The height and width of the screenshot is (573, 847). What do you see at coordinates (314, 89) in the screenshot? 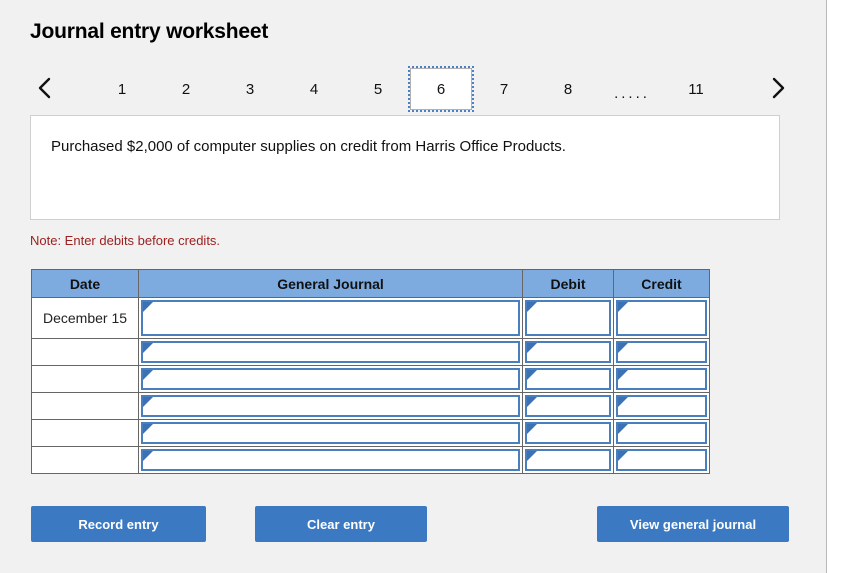
I see `pagination-page-4: 4` at bounding box center [314, 89].